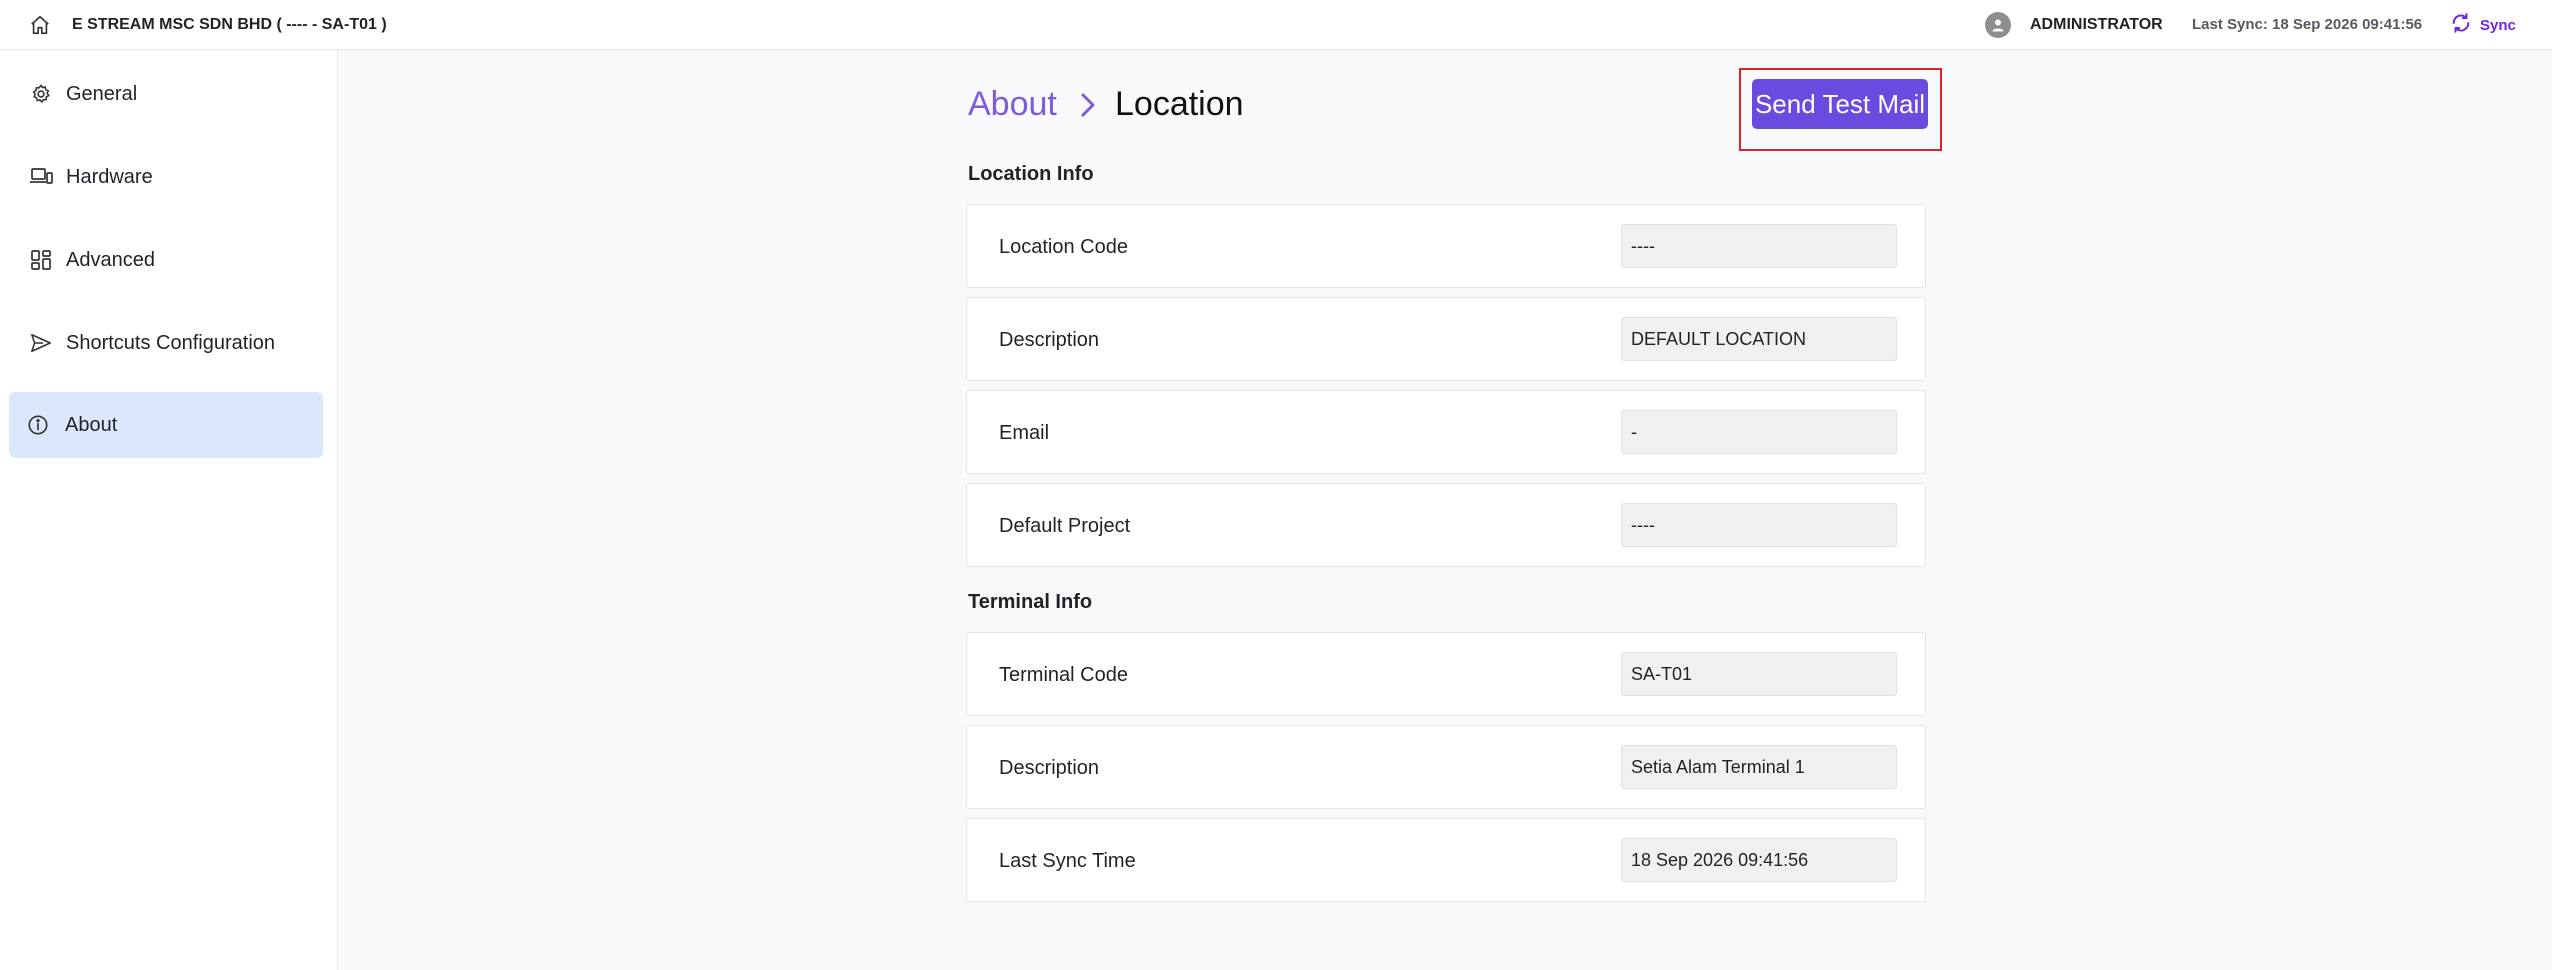 This screenshot has width=2552, height=970. Describe the element at coordinates (229, 24) in the screenshot. I see `company-title: E STREAM MSC SDN BHD ( ---- - SA-T01 )` at that location.